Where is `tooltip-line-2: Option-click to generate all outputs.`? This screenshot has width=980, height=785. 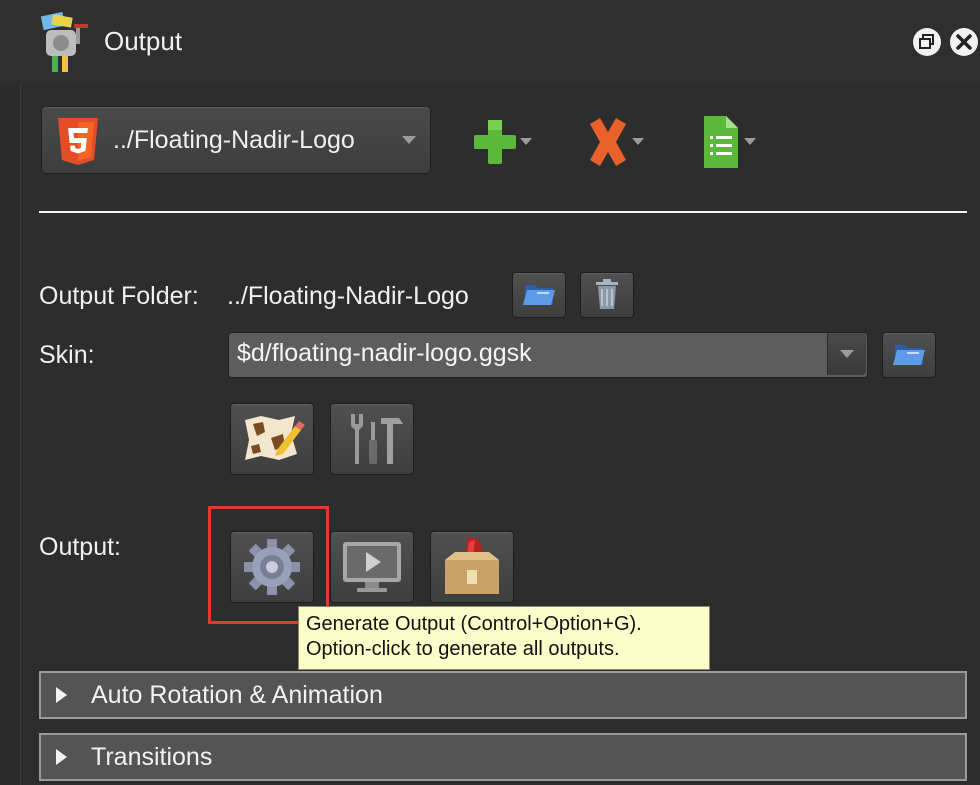 tooltip-line-2: Option-click to generate all outputs. is located at coordinates (463, 649).